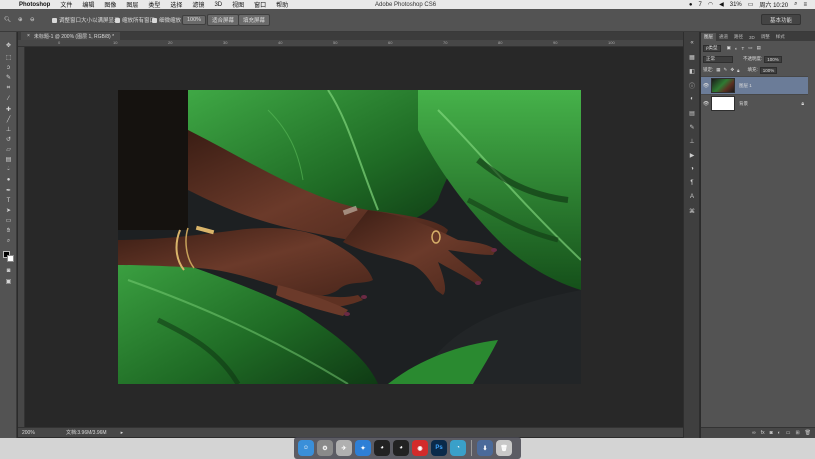 Image resolution: width=815 pixels, height=459 pixels. What do you see at coordinates (743, 104) in the screenshot?
I see `layer-name: 背景` at bounding box center [743, 104].